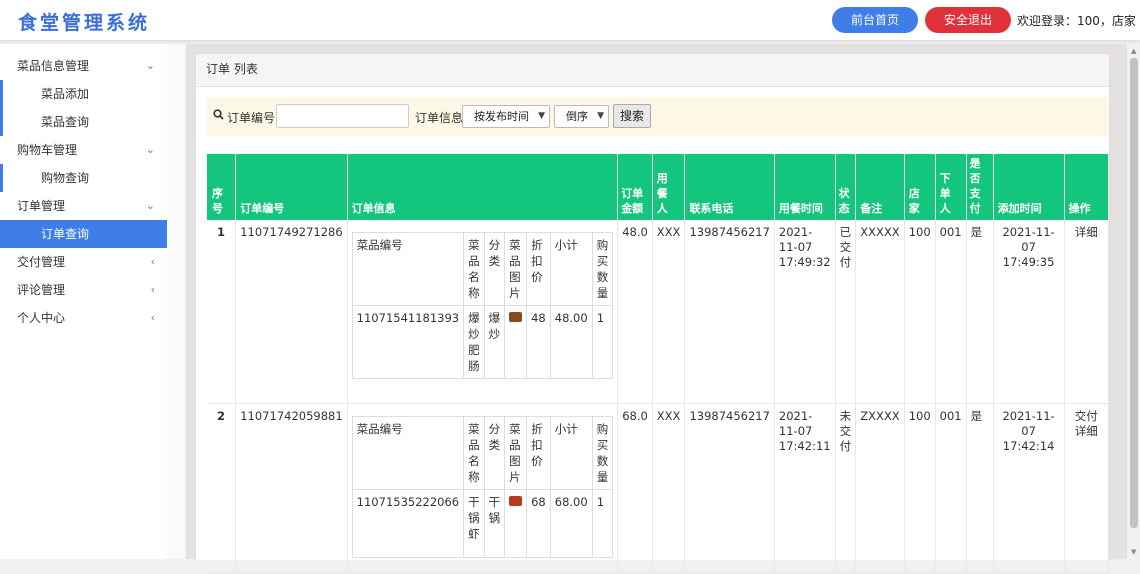 Image resolution: width=1140 pixels, height=574 pixels. I want to click on cell-amount: 48.0, so click(635, 312).